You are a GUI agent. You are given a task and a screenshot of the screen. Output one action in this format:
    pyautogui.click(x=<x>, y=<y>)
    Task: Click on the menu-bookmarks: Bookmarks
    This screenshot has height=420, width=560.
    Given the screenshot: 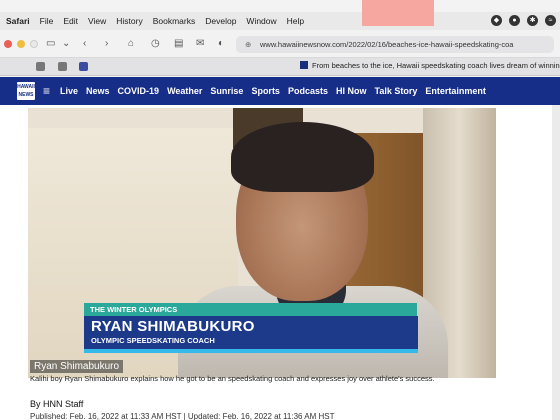 What is the action you would take?
    pyautogui.click(x=174, y=21)
    